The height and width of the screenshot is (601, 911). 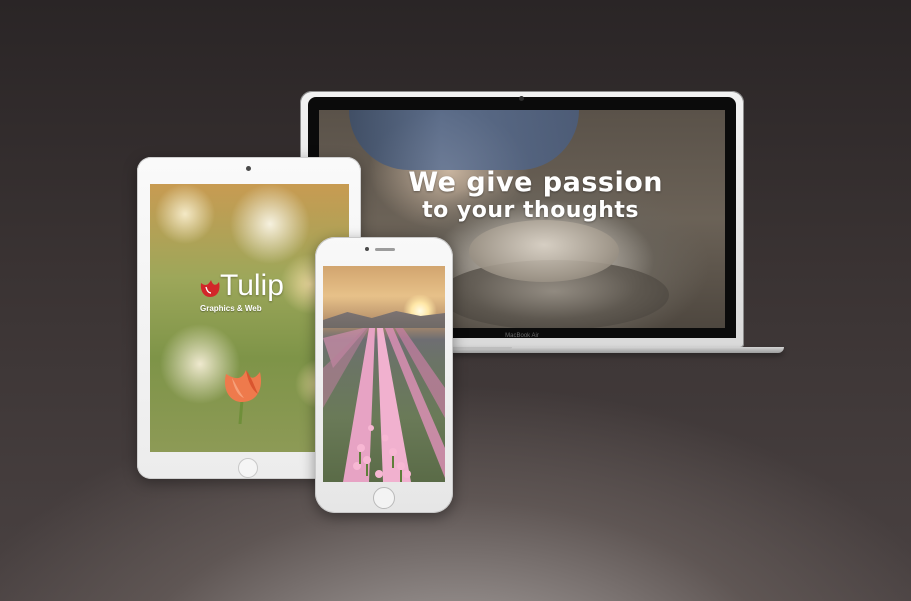 What do you see at coordinates (248, 168) in the screenshot?
I see `tablet-camera-icon` at bounding box center [248, 168].